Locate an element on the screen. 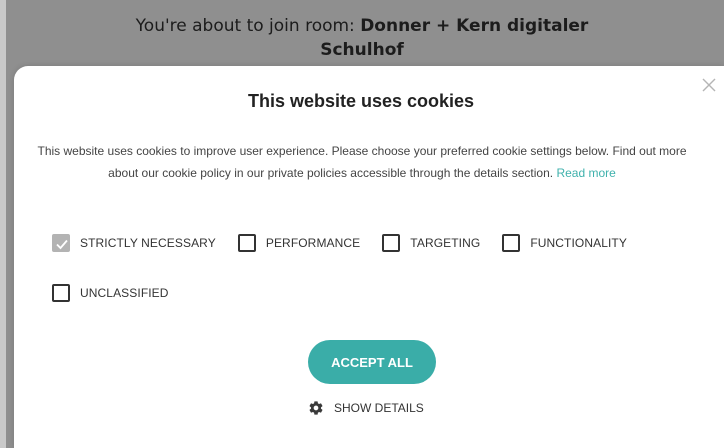 The width and height of the screenshot is (724, 448). read-more-link: Read more is located at coordinates (585, 173).